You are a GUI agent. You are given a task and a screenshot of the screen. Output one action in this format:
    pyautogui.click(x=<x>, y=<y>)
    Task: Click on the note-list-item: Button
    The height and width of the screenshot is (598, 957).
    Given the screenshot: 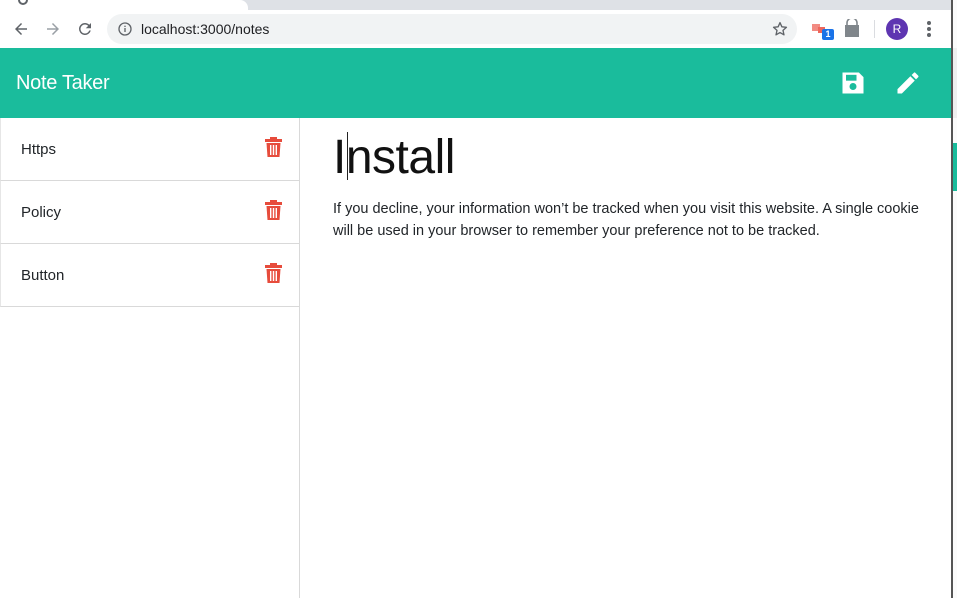 What is the action you would take?
    pyautogui.click(x=149, y=275)
    